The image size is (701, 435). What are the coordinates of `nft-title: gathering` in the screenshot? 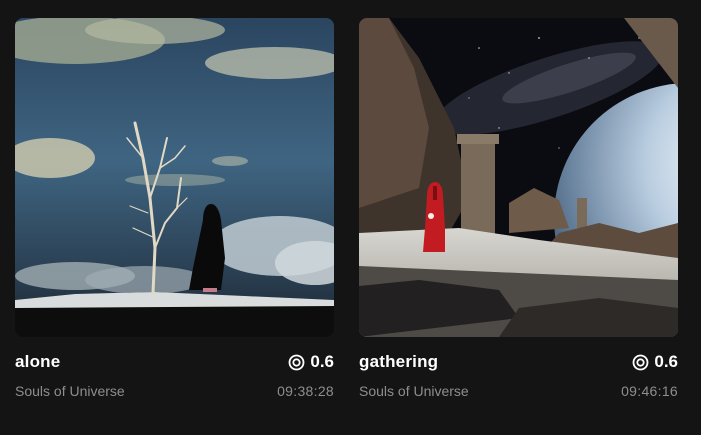 It's located at (398, 362).